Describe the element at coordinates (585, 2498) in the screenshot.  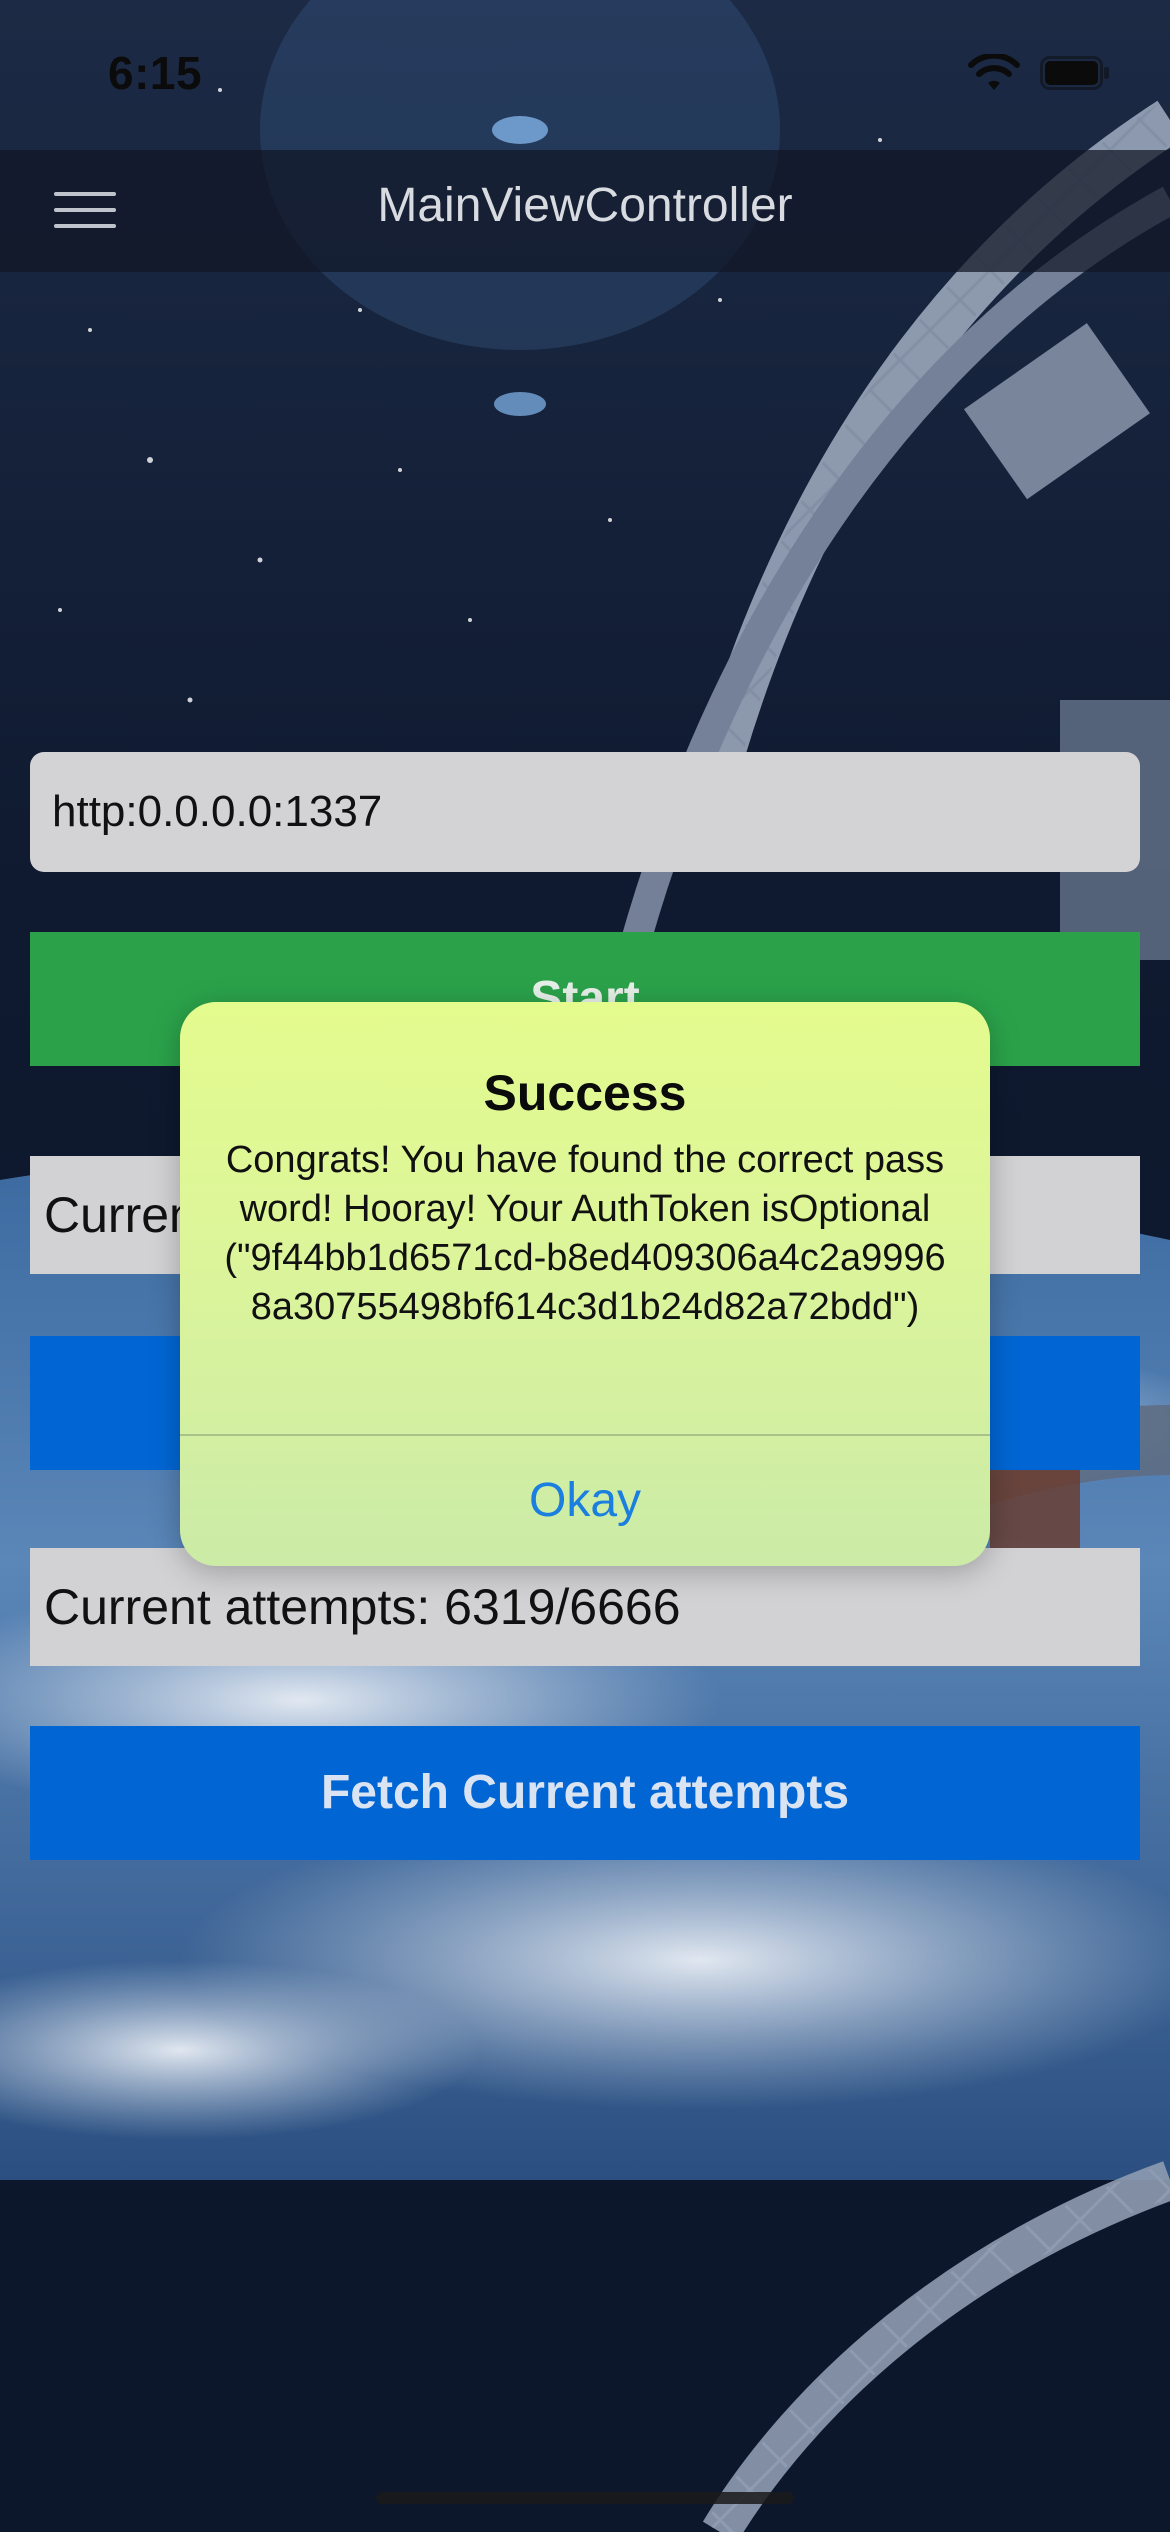
I see `home-indicator` at that location.